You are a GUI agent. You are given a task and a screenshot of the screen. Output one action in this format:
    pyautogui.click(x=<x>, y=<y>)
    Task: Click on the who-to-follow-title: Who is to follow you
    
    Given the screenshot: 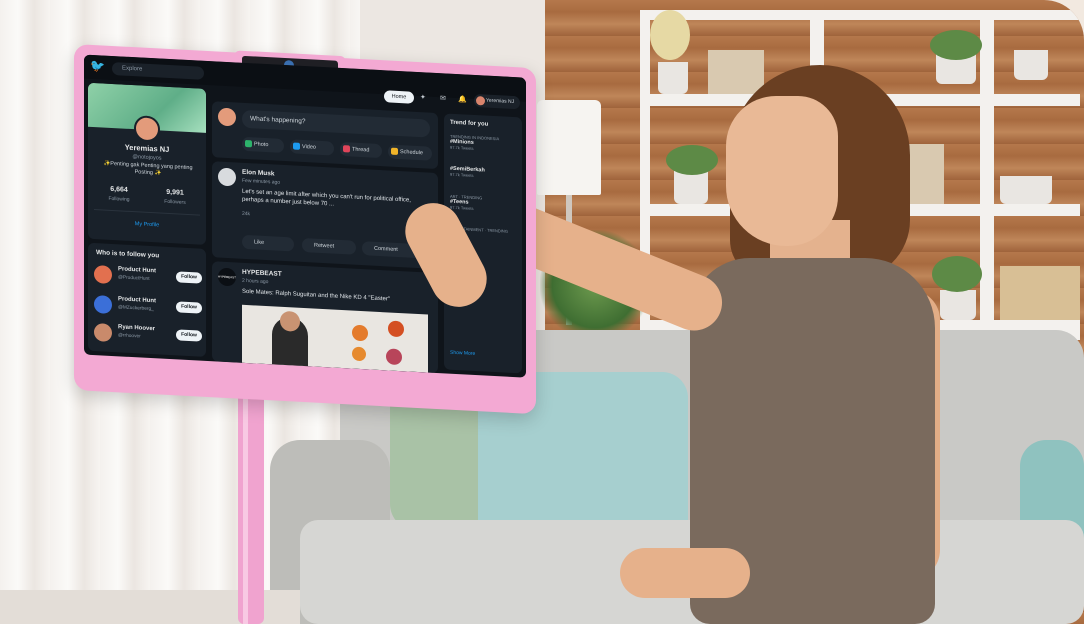 What is the action you would take?
    pyautogui.click(x=128, y=254)
    